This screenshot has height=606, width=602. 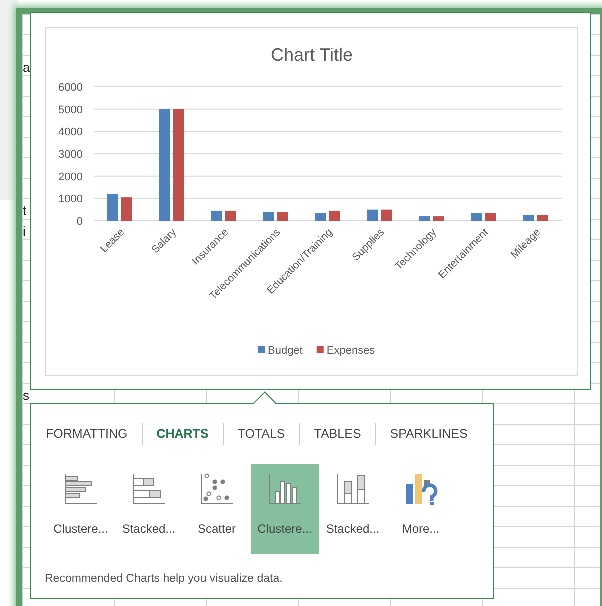 What do you see at coordinates (164, 579) in the screenshot?
I see `description-text: Recommended Charts help you visualize data.` at bounding box center [164, 579].